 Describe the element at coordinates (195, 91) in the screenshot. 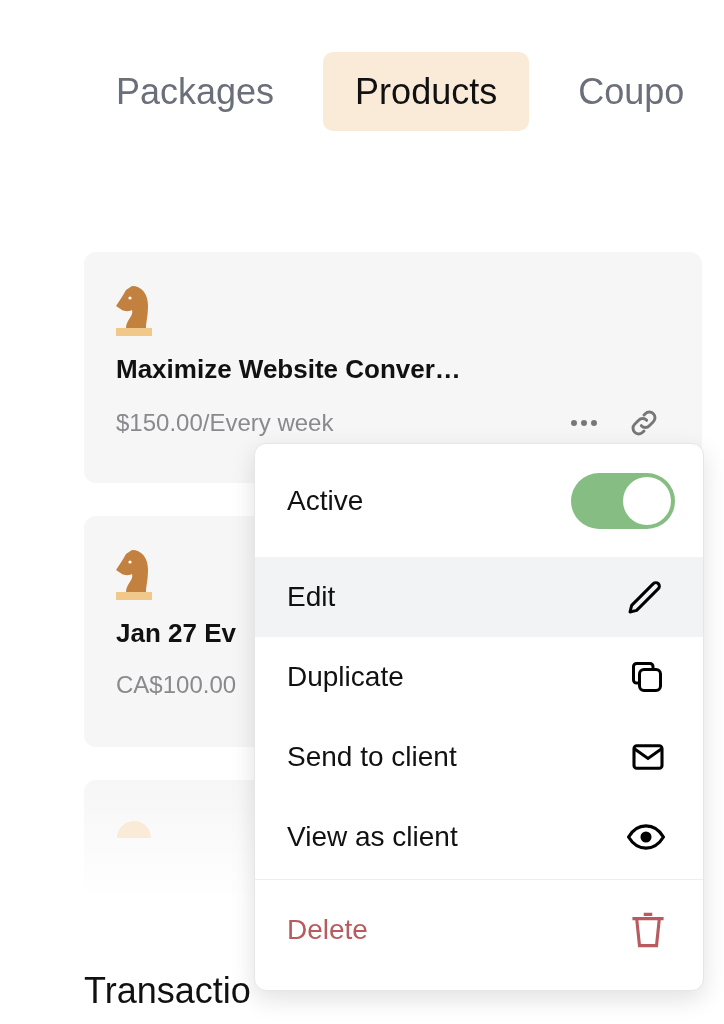

I see `tab: Packages` at that location.